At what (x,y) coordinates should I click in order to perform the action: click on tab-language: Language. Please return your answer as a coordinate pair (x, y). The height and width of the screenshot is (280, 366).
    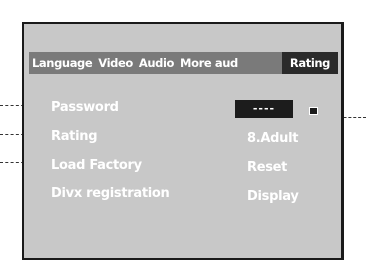
    Looking at the image, I should click on (62, 63).